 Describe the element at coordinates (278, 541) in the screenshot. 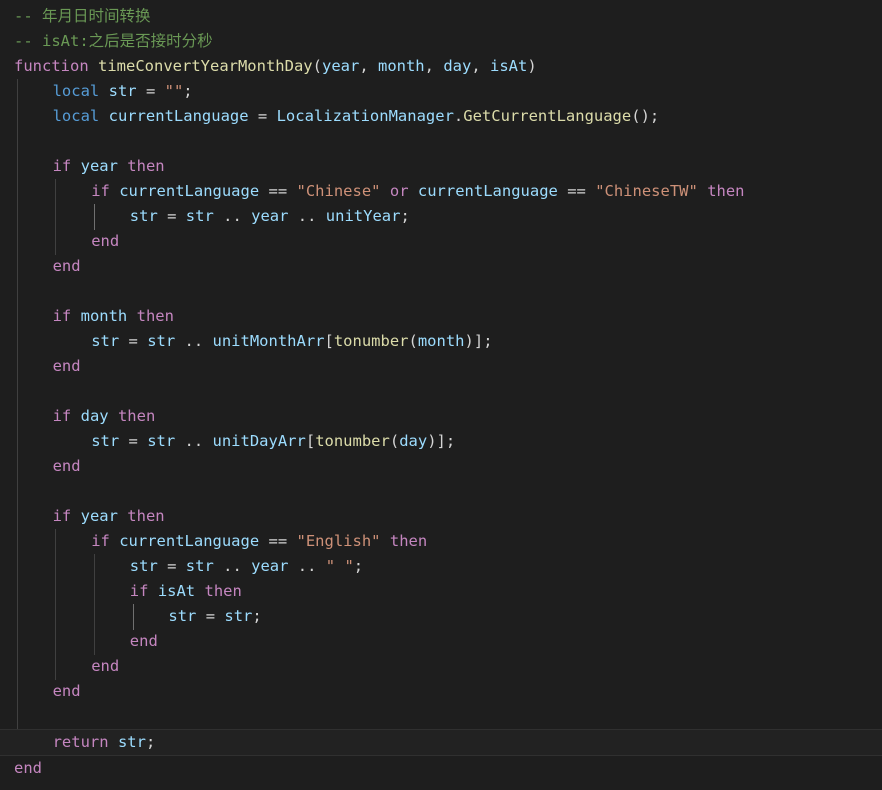

I see `token-op: ==` at that location.